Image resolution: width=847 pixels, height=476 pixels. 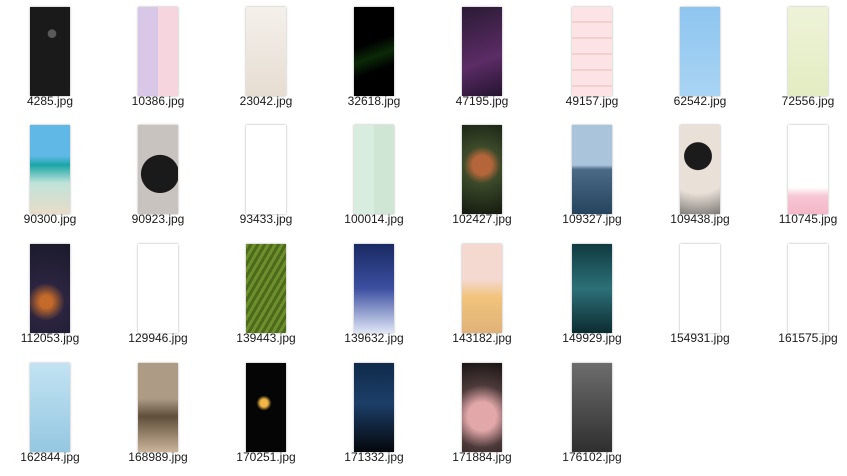 I want to click on file-item: 32618.jpg, so click(x=374, y=59).